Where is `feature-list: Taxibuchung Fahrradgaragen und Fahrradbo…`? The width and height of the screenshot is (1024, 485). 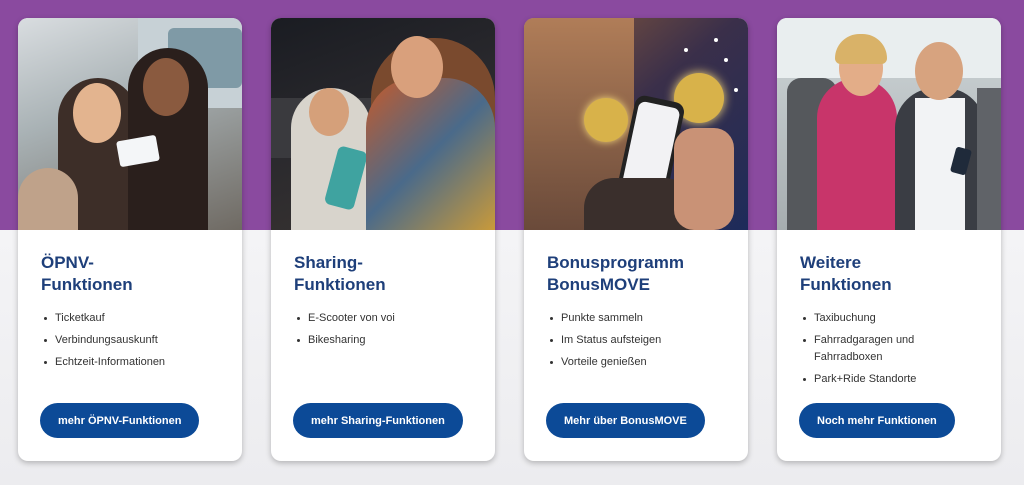
feature-list: Taxibuchung Fahrradgaragen und Fahrradbo… is located at coordinates (889, 349).